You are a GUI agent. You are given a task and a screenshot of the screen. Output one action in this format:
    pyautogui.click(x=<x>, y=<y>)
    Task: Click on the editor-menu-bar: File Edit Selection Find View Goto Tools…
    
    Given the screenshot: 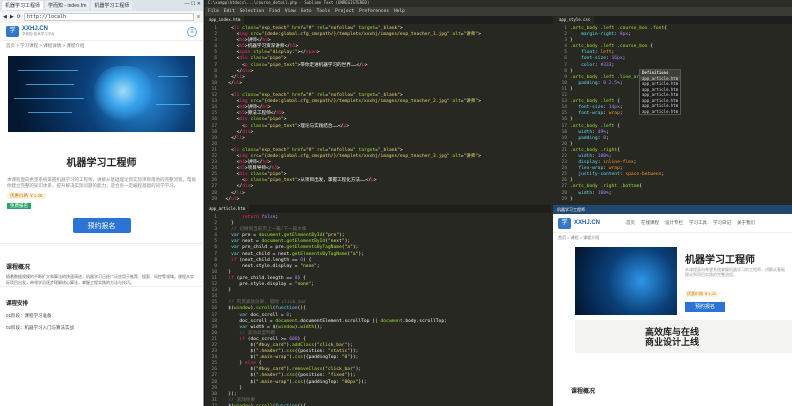 What is the action you would take?
    pyautogui.click(x=498, y=11)
    